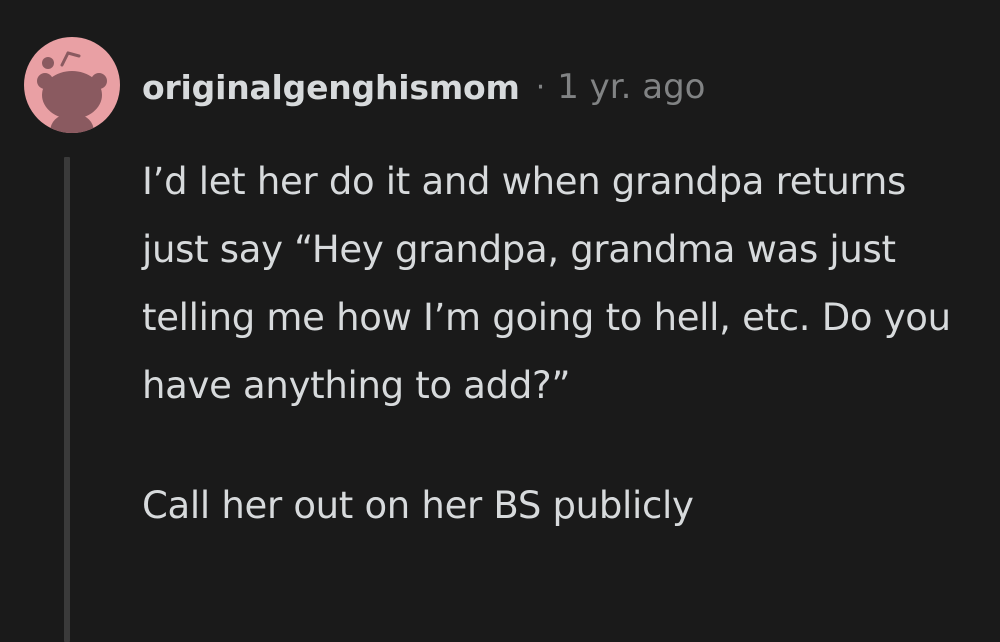 This screenshot has width=1000, height=642. Describe the element at coordinates (67, 399) in the screenshot. I see `thread-collapse-line` at that location.